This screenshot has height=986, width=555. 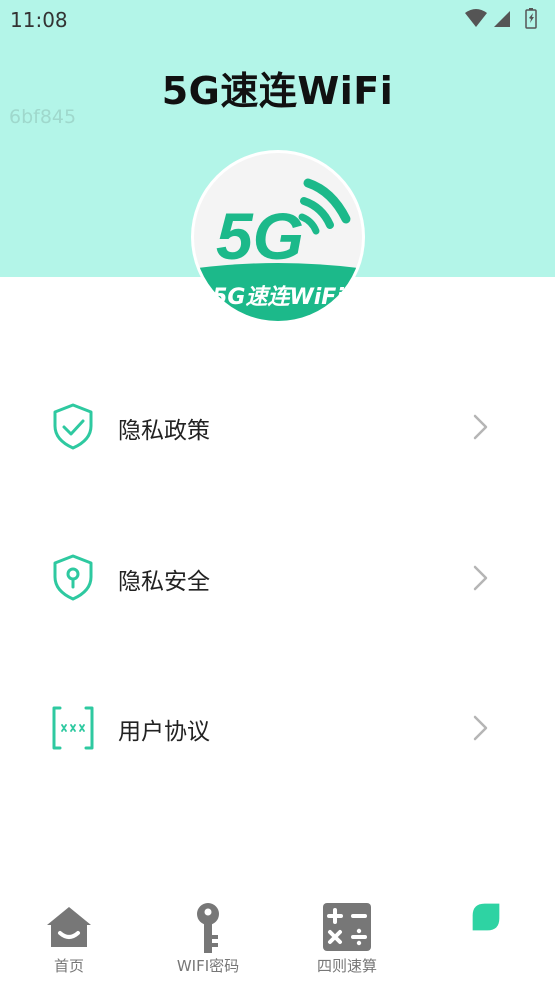 What do you see at coordinates (277, 427) in the screenshot?
I see `menu-item-privacy-policy: 隐私政策` at bounding box center [277, 427].